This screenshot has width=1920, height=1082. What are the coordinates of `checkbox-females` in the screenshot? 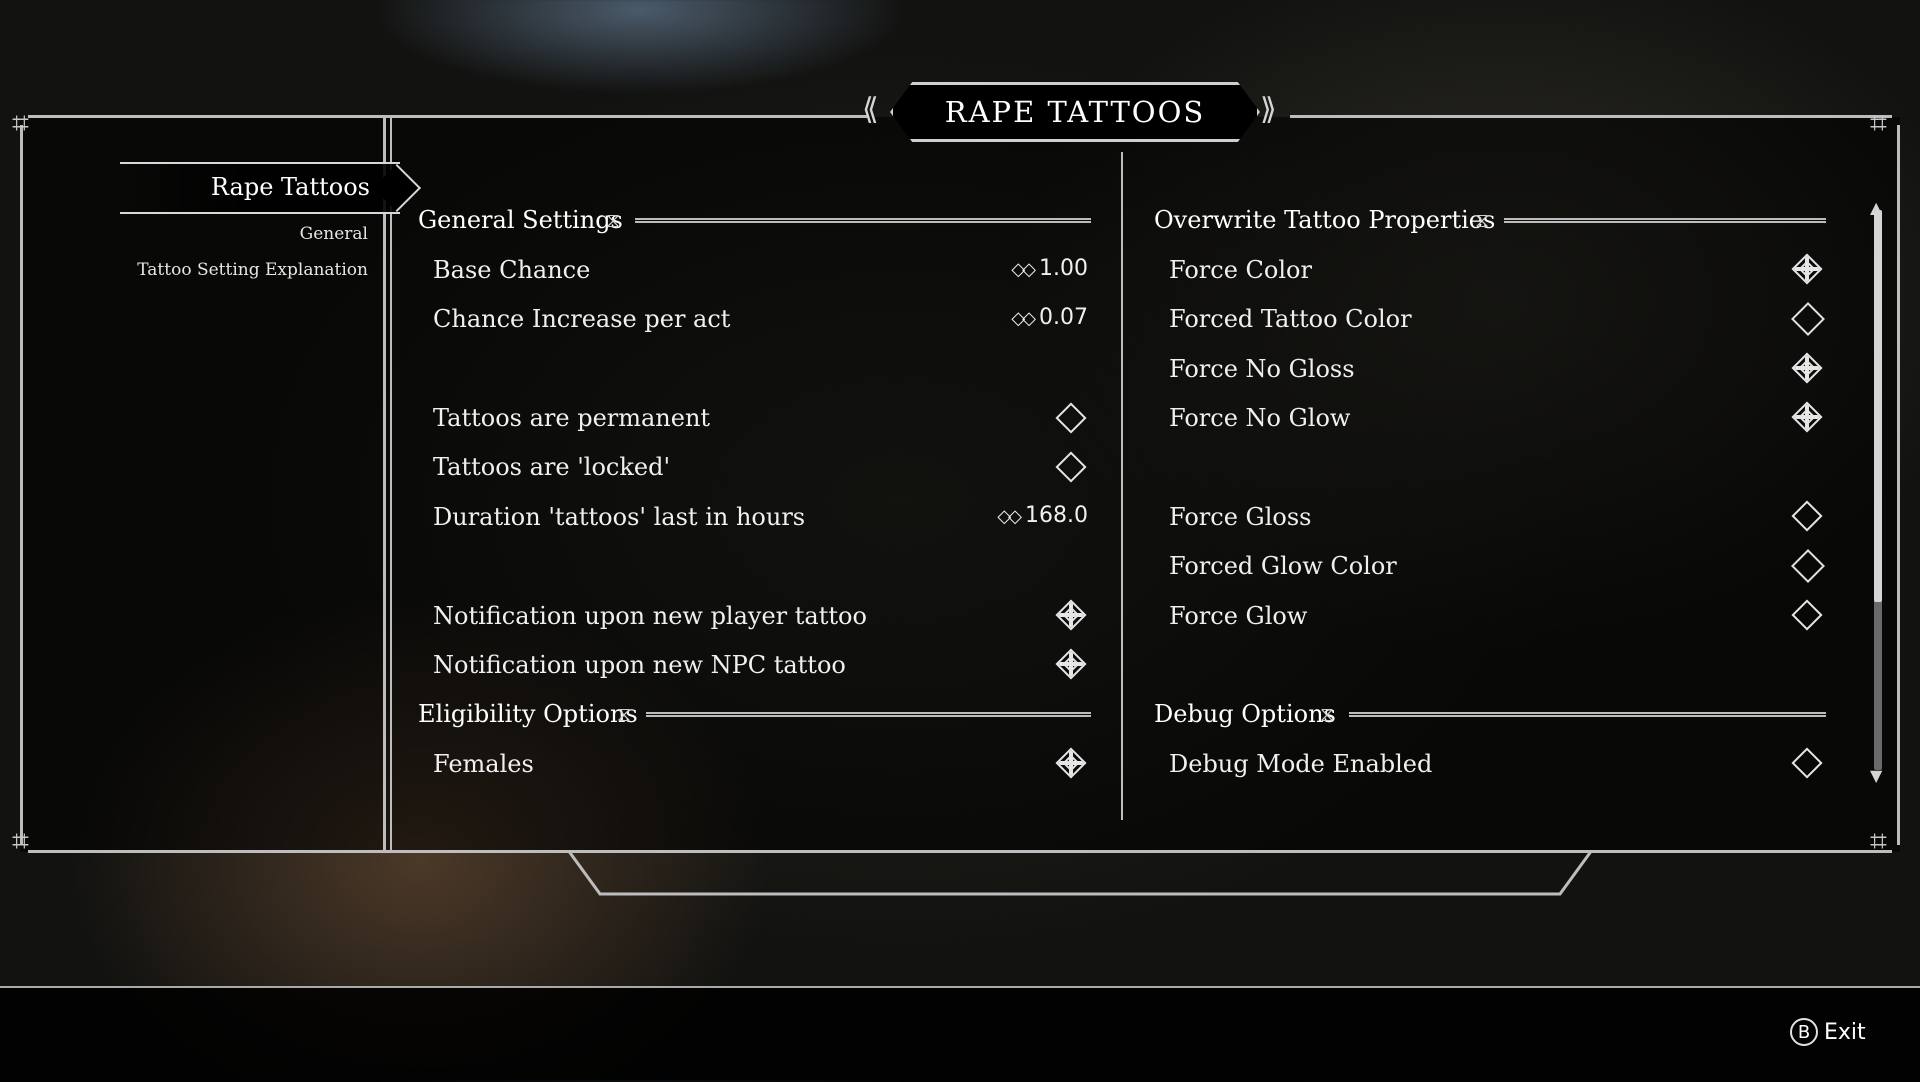 It's located at (1071, 763).